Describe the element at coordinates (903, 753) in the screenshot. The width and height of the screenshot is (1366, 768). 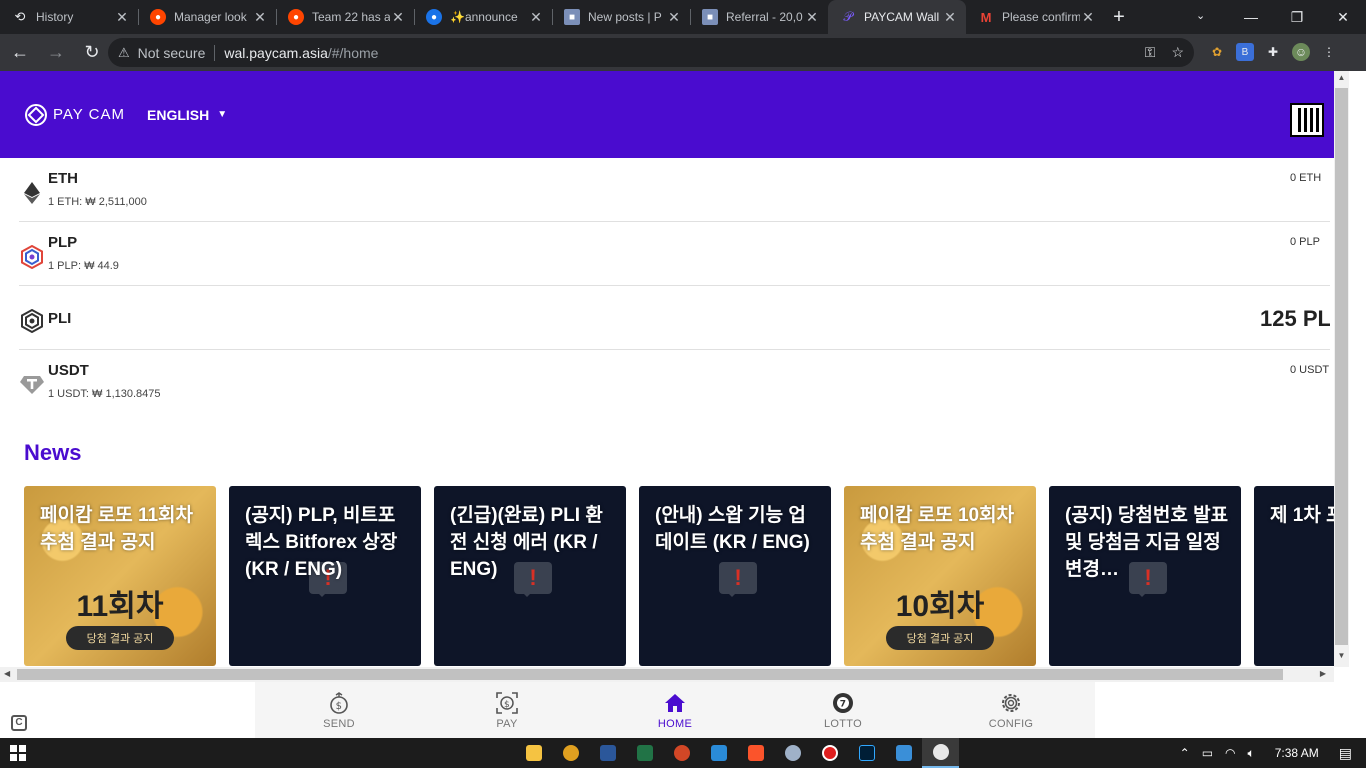
I see `malwarebytes-icon` at that location.